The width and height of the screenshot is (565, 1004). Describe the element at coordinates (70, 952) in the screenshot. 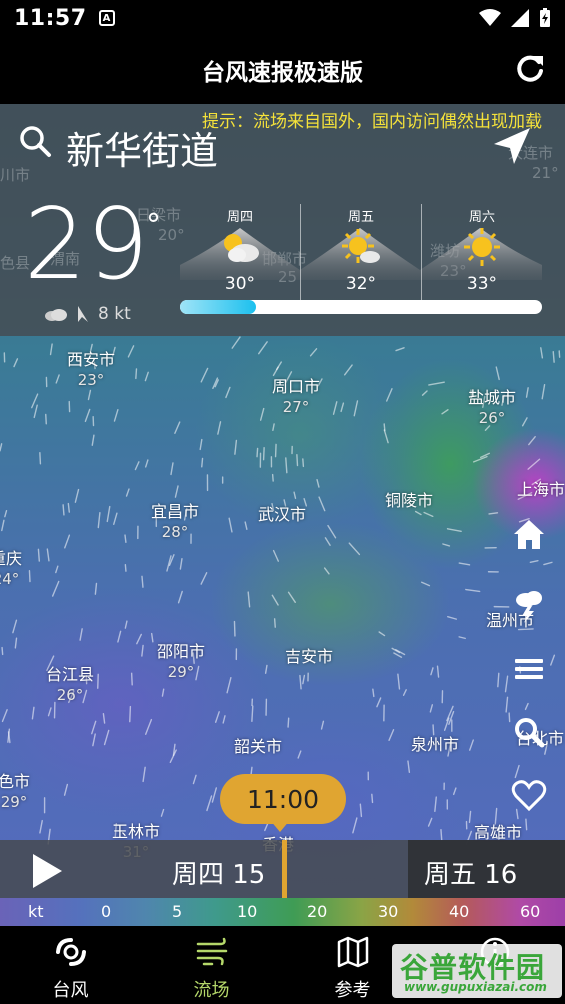

I see `typhoon-icon` at that location.